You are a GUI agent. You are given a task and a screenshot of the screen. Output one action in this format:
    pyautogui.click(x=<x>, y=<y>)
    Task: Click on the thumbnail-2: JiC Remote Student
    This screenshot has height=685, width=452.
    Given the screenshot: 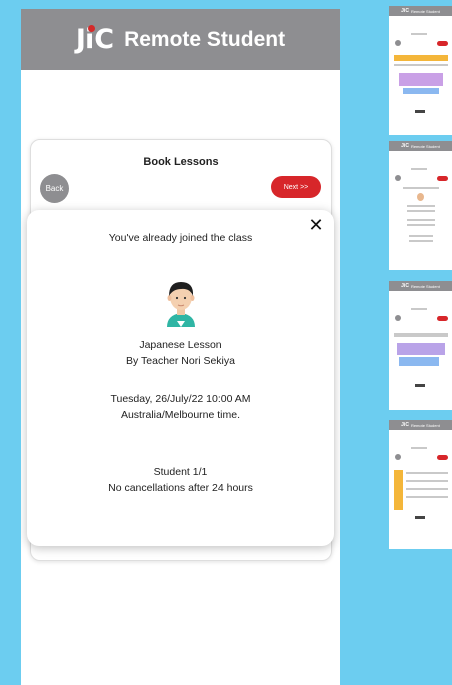 What is the action you would take?
    pyautogui.click(x=420, y=205)
    